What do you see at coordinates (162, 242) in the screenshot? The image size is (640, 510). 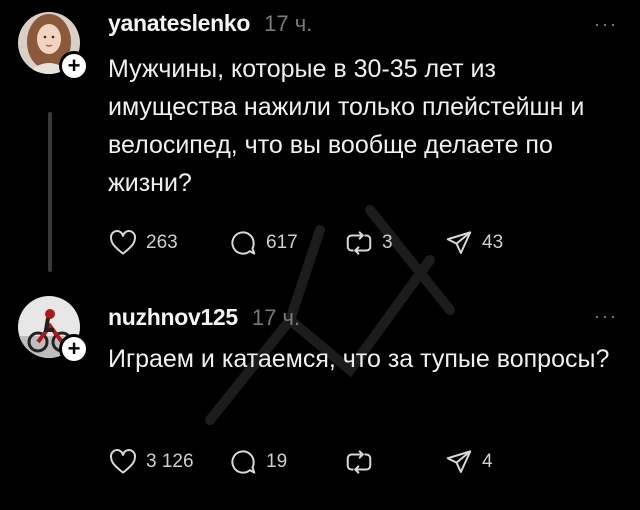 I see `like-count: 263` at bounding box center [162, 242].